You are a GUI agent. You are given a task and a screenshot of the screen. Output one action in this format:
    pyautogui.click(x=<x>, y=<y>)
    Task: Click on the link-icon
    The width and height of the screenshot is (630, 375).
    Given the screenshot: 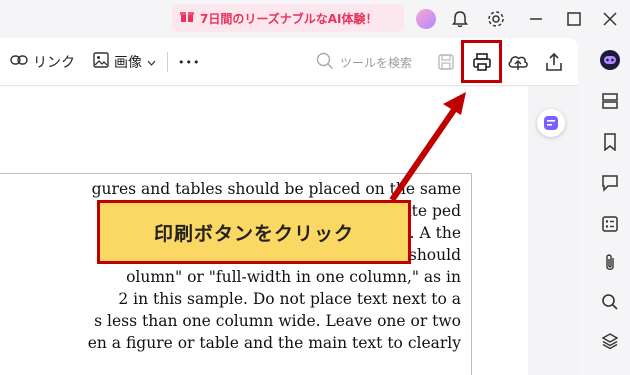 What is the action you would take?
    pyautogui.click(x=19, y=62)
    